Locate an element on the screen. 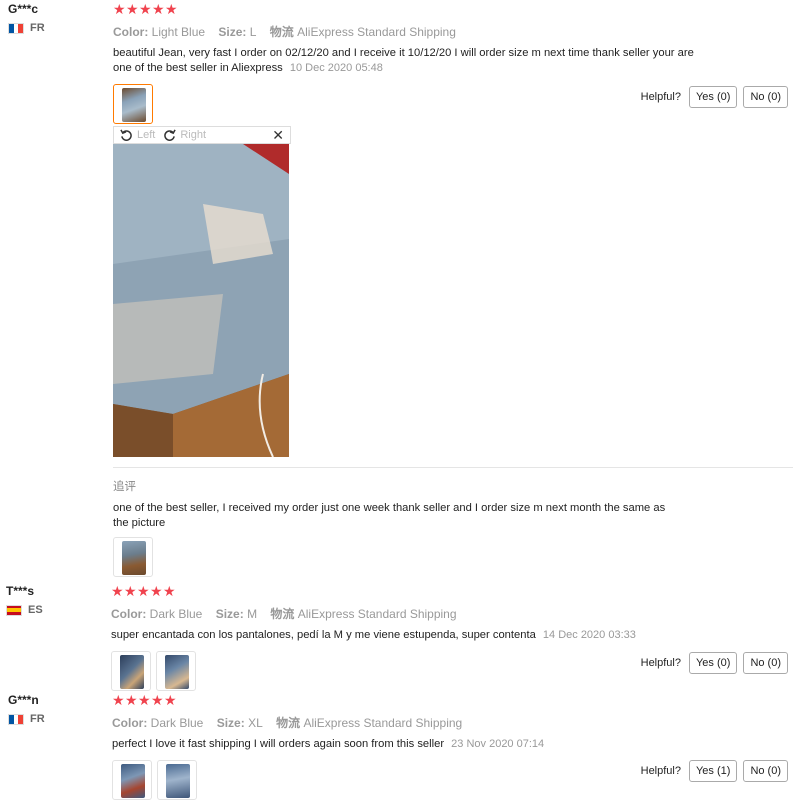 Image resolution: width=800 pixels, height=800 pixels. rotate-left-icon is located at coordinates (126, 135).